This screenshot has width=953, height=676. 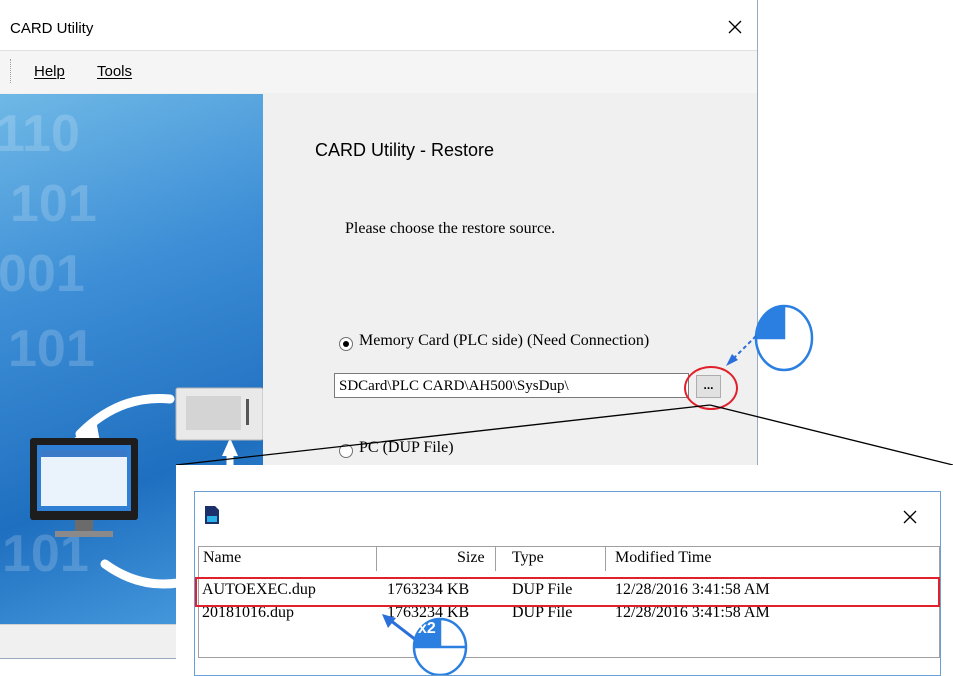 What do you see at coordinates (711, 388) in the screenshot?
I see `browse-button-highlight` at bounding box center [711, 388].